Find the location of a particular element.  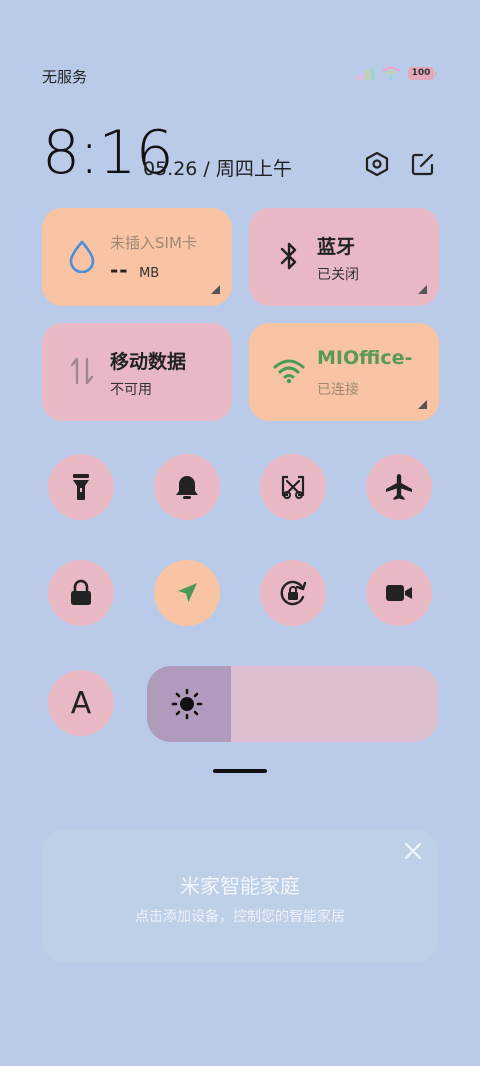

bluetooth-status: 已关闭 is located at coordinates (338, 275).